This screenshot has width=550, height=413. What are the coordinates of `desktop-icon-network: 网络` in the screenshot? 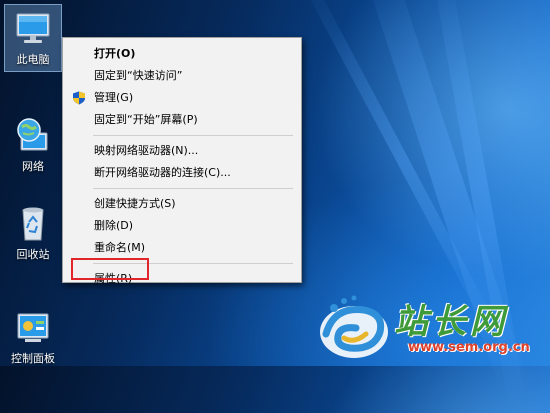 It's located at (33, 143).